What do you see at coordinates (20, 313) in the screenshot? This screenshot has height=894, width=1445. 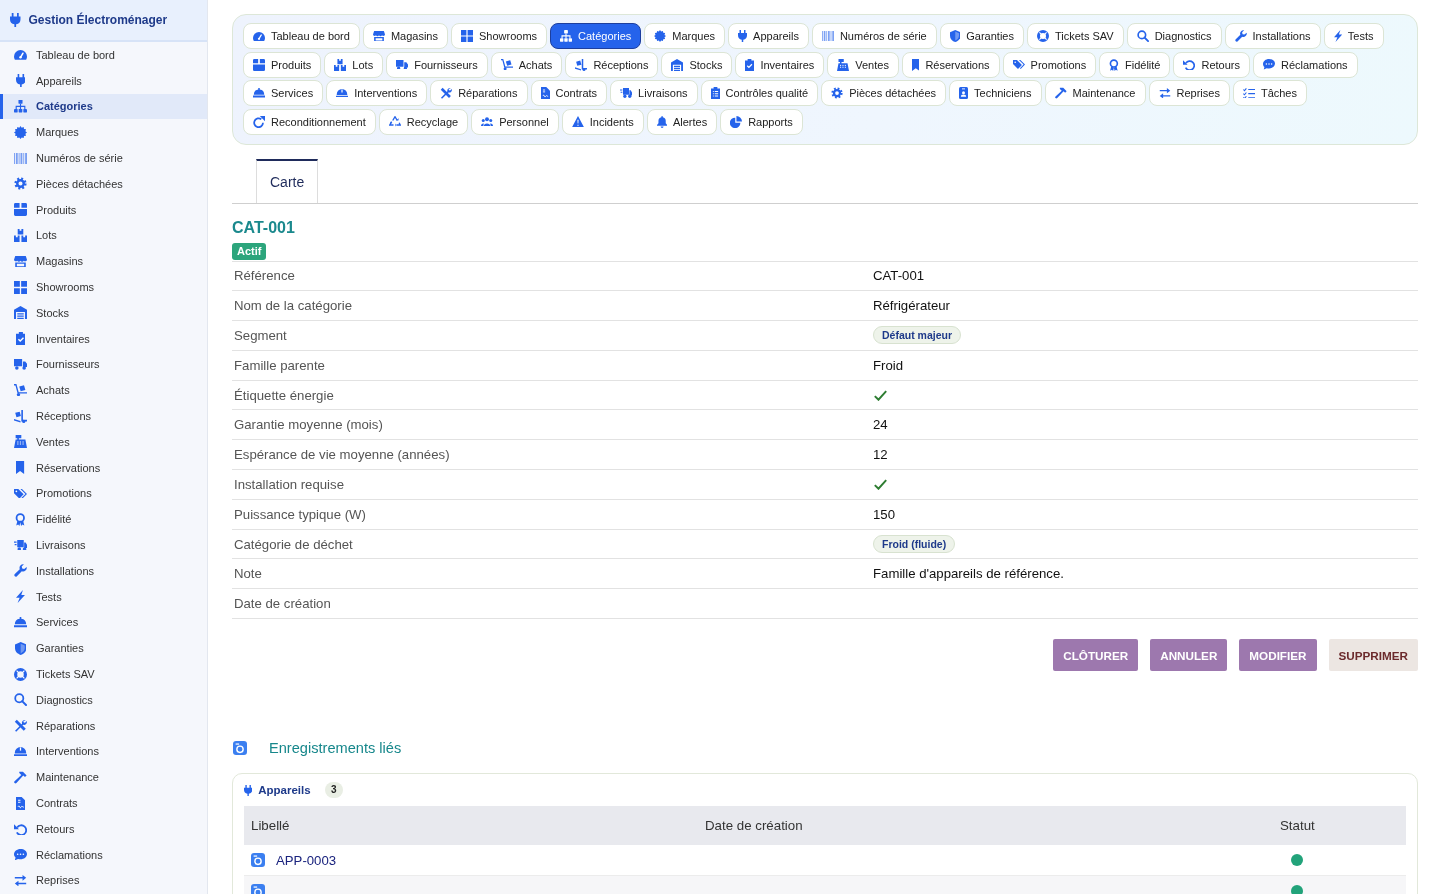 I see `warehouse-icon` at bounding box center [20, 313].